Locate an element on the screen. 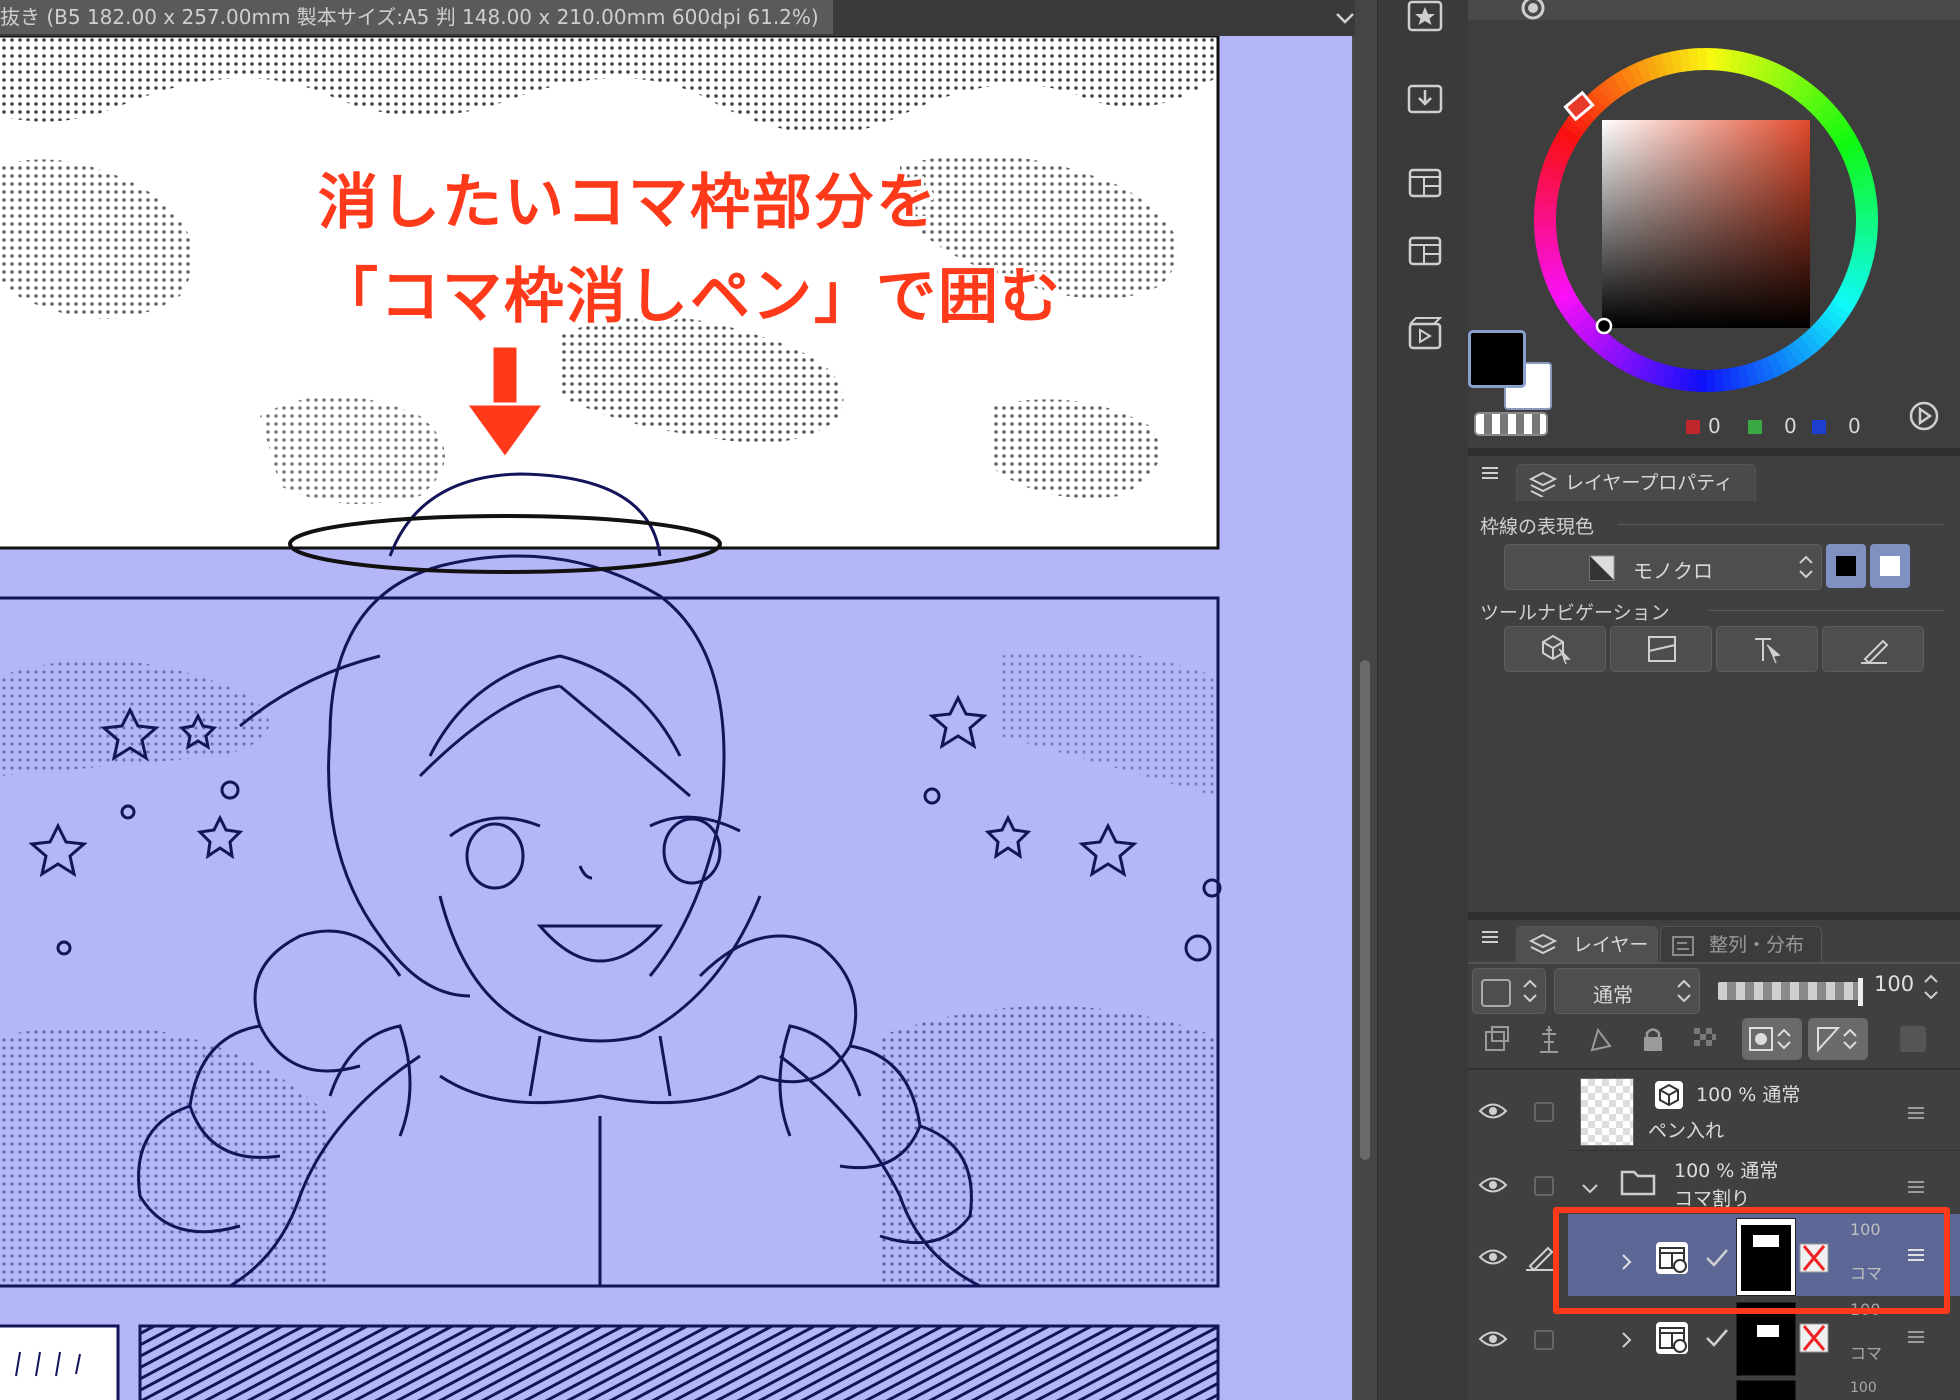 This screenshot has width=1960, height=1400. mask-icon is located at coordinates (1770, 1039).